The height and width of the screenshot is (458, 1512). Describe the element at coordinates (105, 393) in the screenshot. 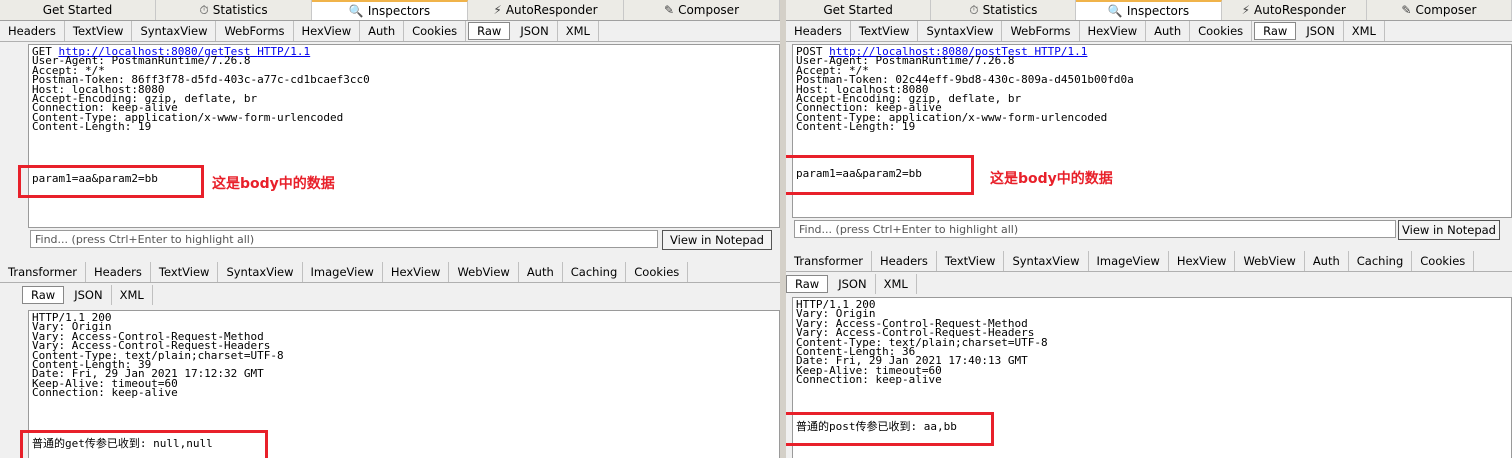

I see `response-header-line: Connection: keep-alive` at that location.